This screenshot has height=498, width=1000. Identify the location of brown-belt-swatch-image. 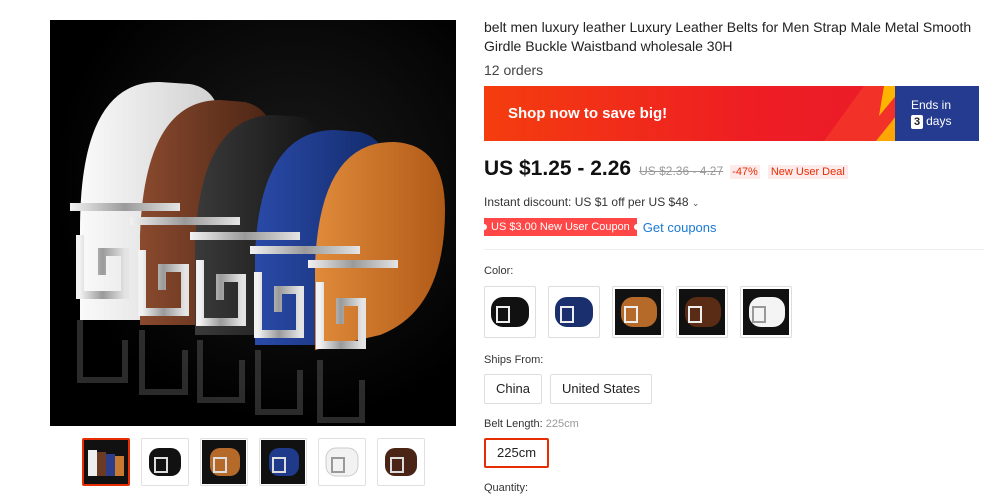
(638, 312).